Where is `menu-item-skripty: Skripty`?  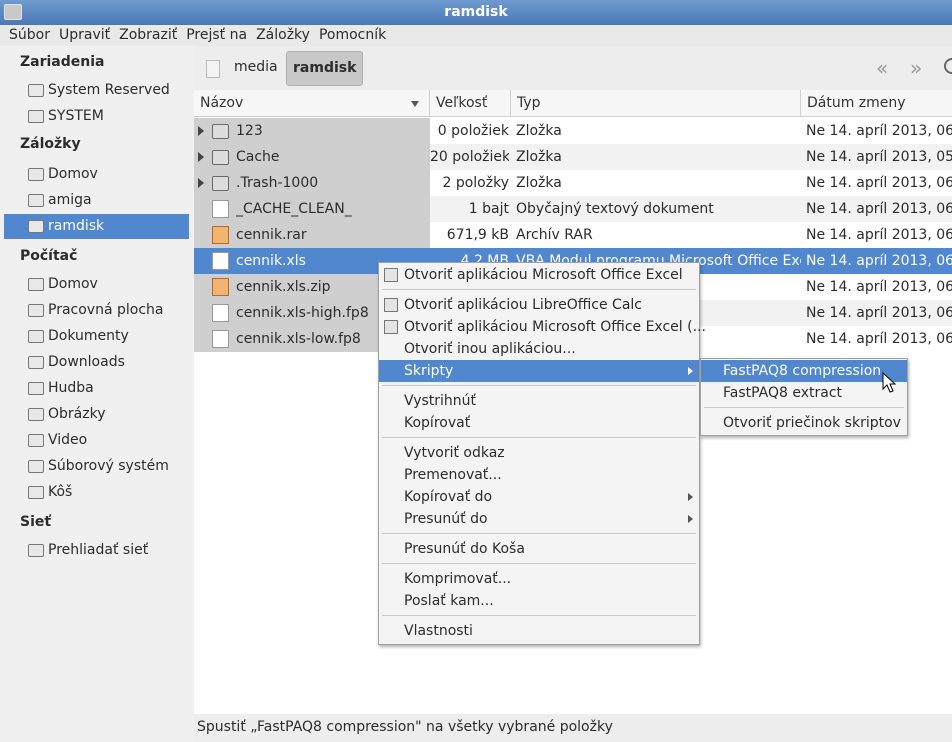
menu-item-skripty: Skripty is located at coordinates (539, 371).